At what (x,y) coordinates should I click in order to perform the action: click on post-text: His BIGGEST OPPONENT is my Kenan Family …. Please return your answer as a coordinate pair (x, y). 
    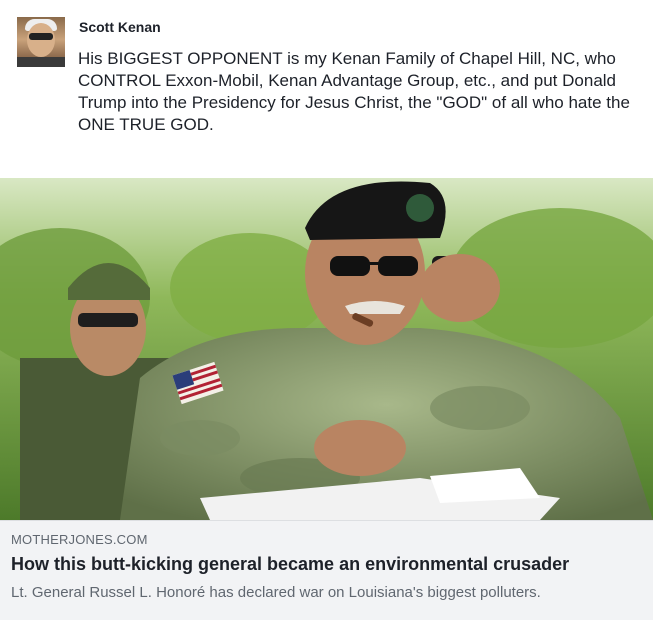
    Looking at the image, I should click on (354, 91).